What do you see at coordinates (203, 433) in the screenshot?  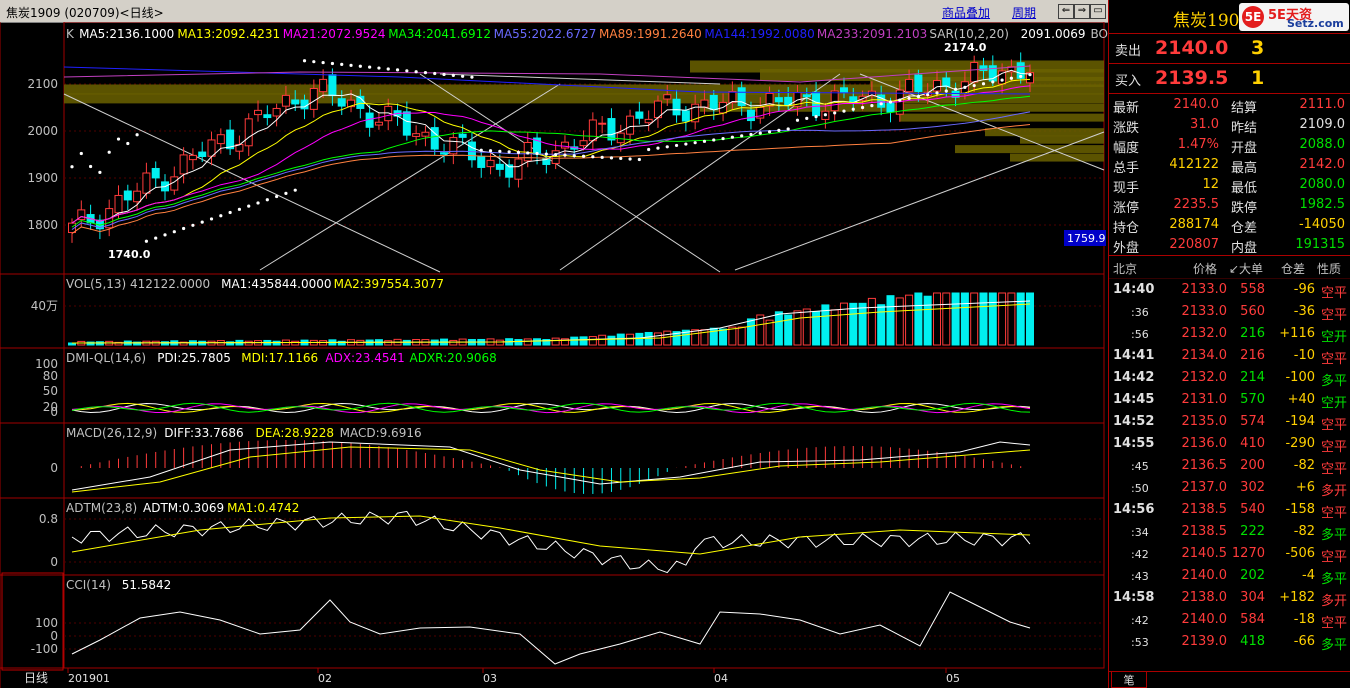 I see `indicator-legend-item: DIFF:33.7686` at bounding box center [203, 433].